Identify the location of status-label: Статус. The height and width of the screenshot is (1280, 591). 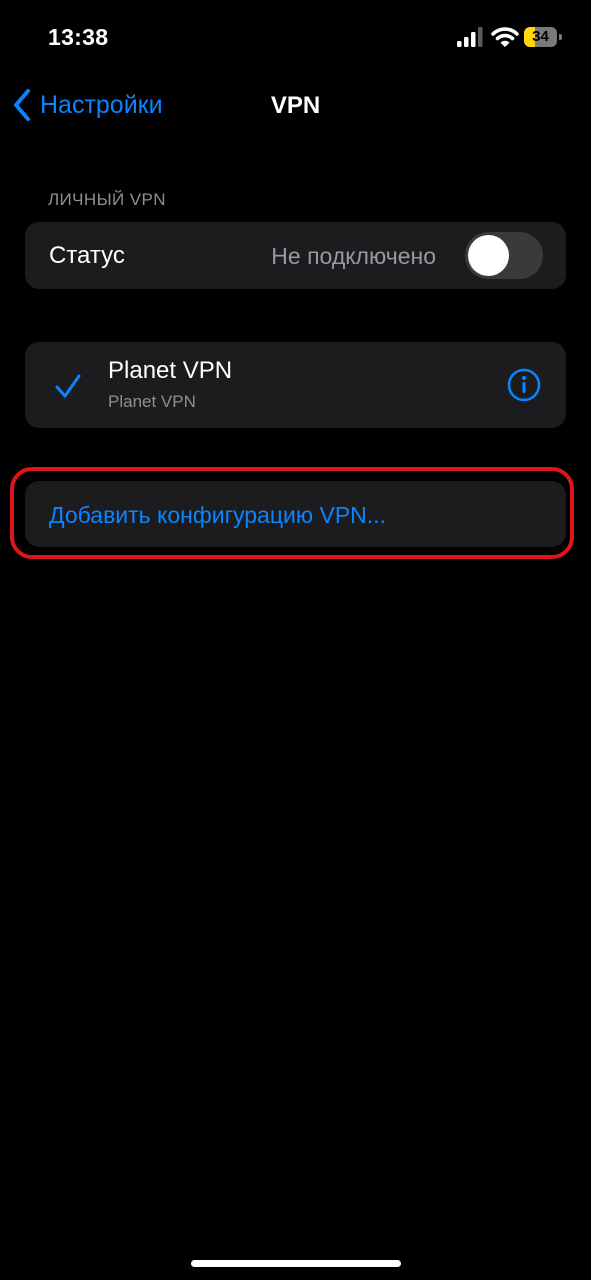
(87, 255).